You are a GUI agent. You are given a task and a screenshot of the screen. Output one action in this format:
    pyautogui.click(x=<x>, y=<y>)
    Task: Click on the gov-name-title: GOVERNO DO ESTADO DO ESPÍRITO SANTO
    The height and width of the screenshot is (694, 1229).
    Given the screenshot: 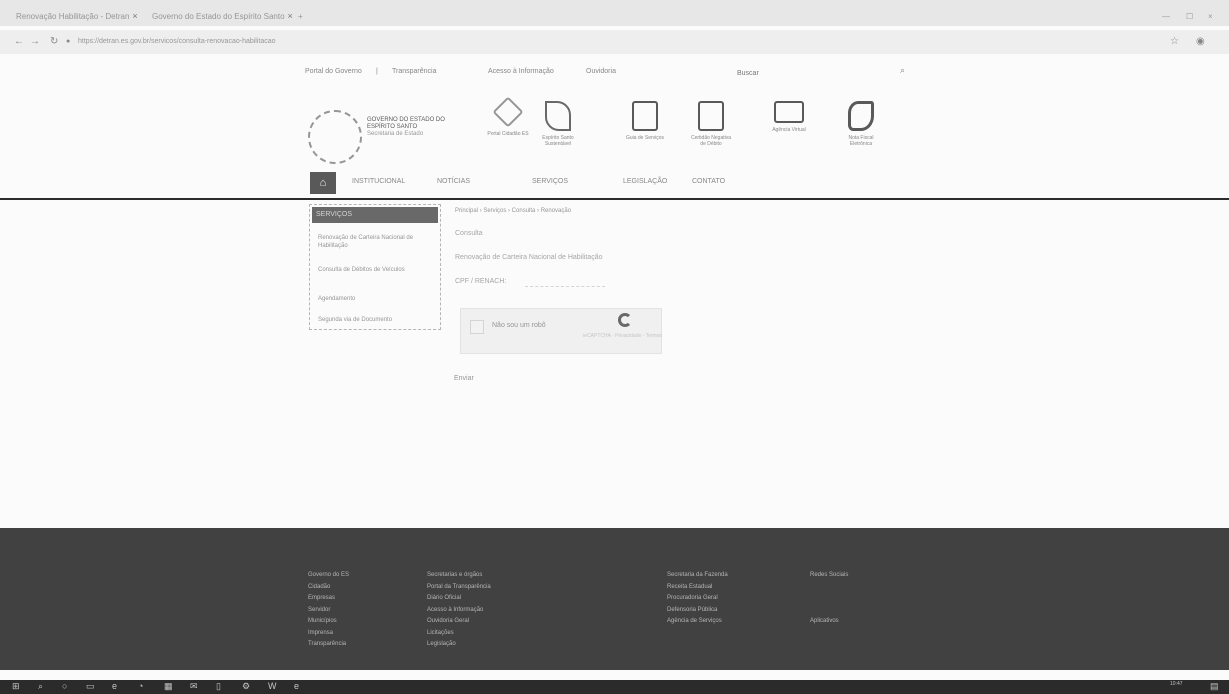 What is the action you would take?
    pyautogui.click(x=406, y=123)
    